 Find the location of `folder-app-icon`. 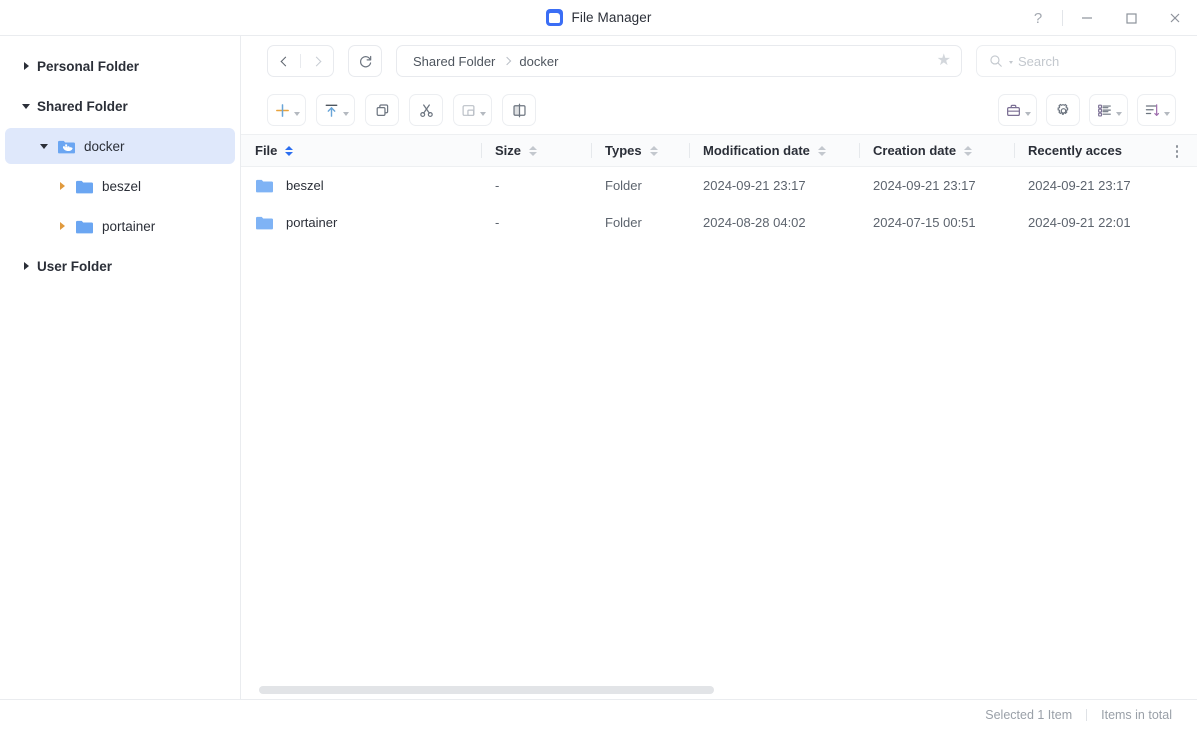

folder-app-icon is located at coordinates (554, 17).